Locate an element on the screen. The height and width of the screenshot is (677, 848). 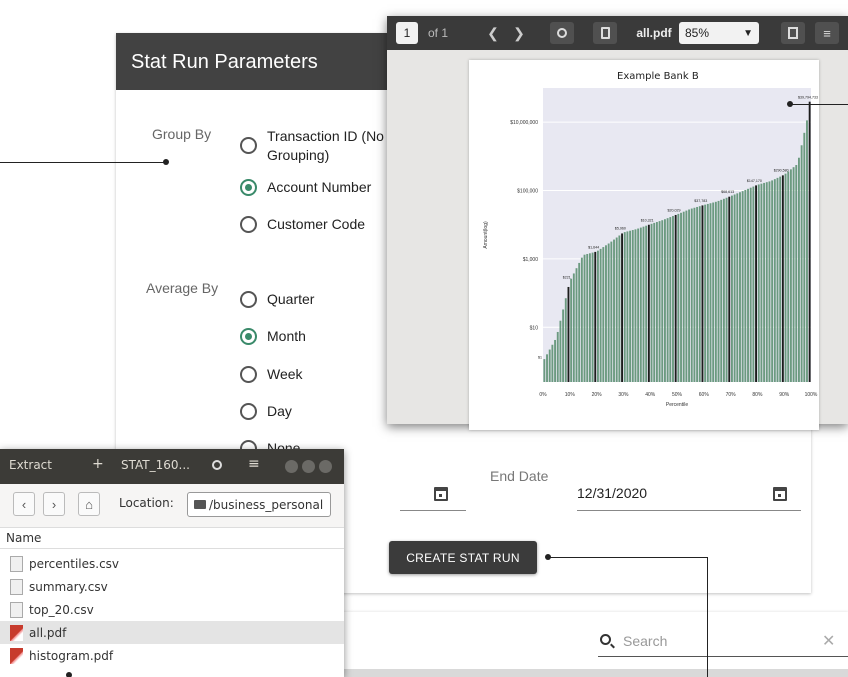
search-button is located at coordinates (562, 33).